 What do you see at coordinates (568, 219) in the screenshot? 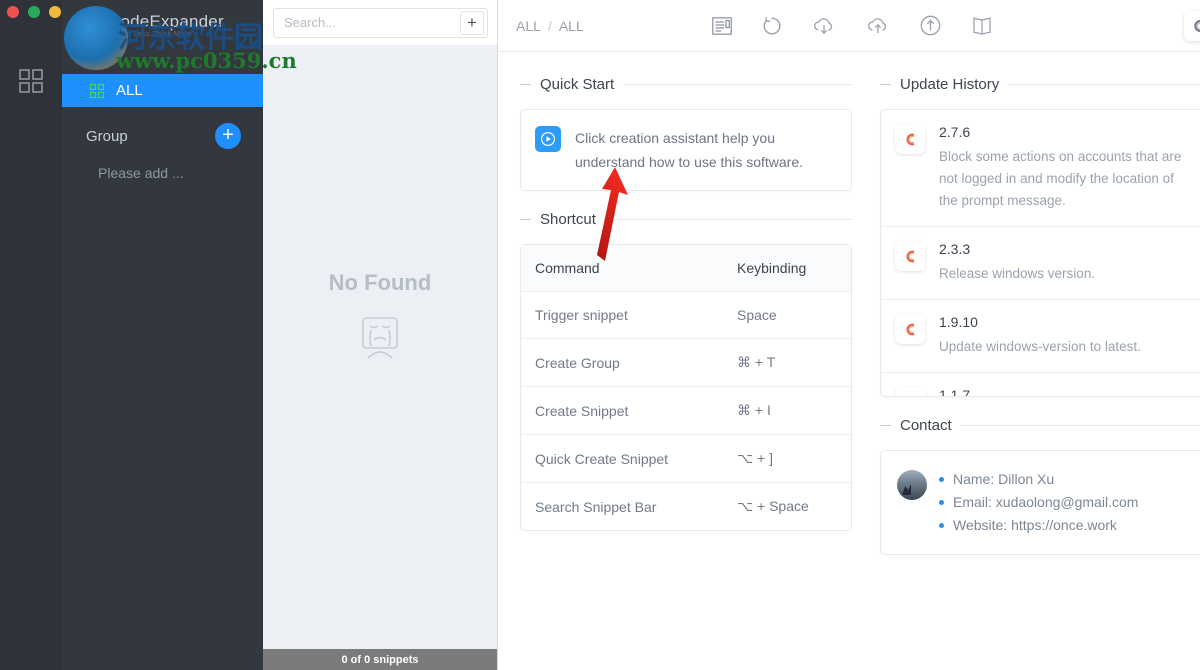
I see `shortcut-title: Shortcut` at bounding box center [568, 219].